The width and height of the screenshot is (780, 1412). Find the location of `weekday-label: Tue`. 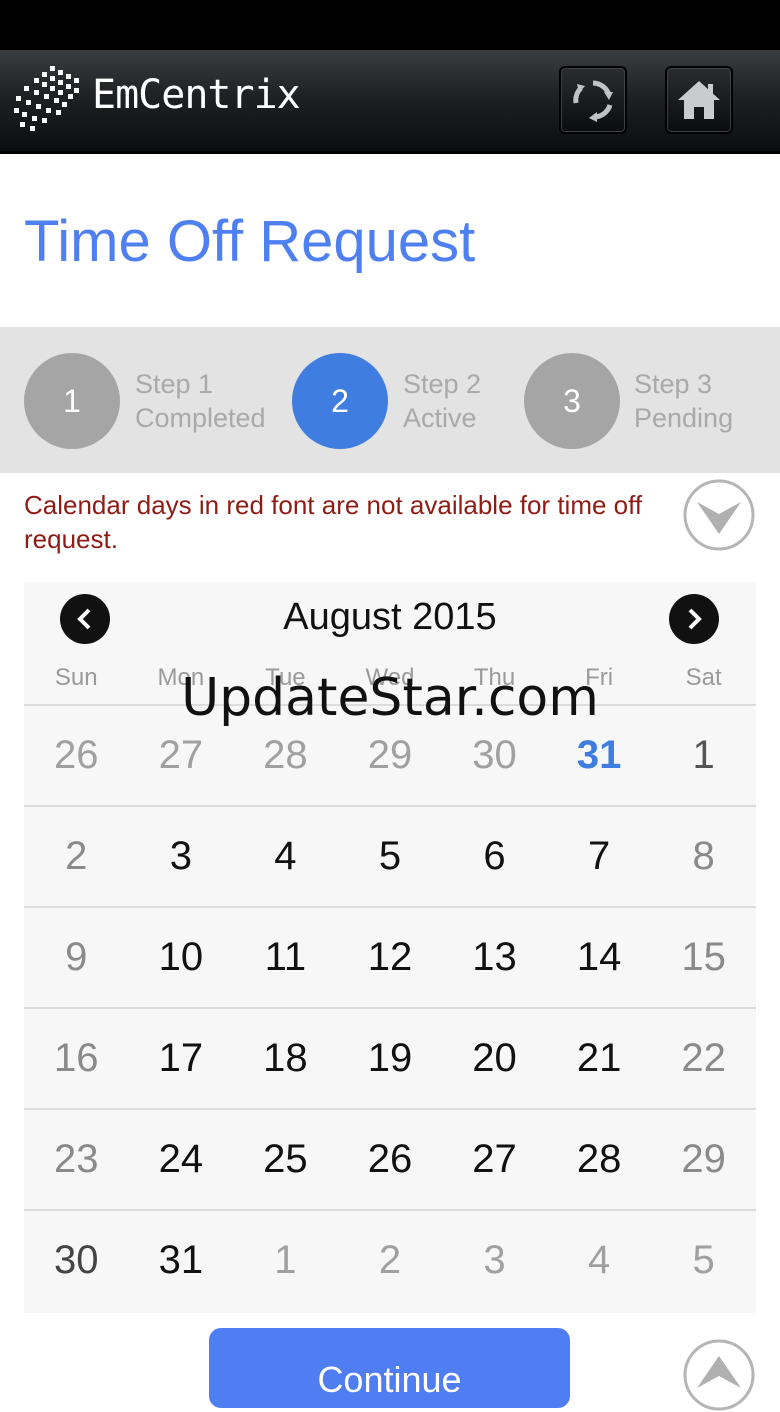

weekday-label: Tue is located at coordinates (285, 677).